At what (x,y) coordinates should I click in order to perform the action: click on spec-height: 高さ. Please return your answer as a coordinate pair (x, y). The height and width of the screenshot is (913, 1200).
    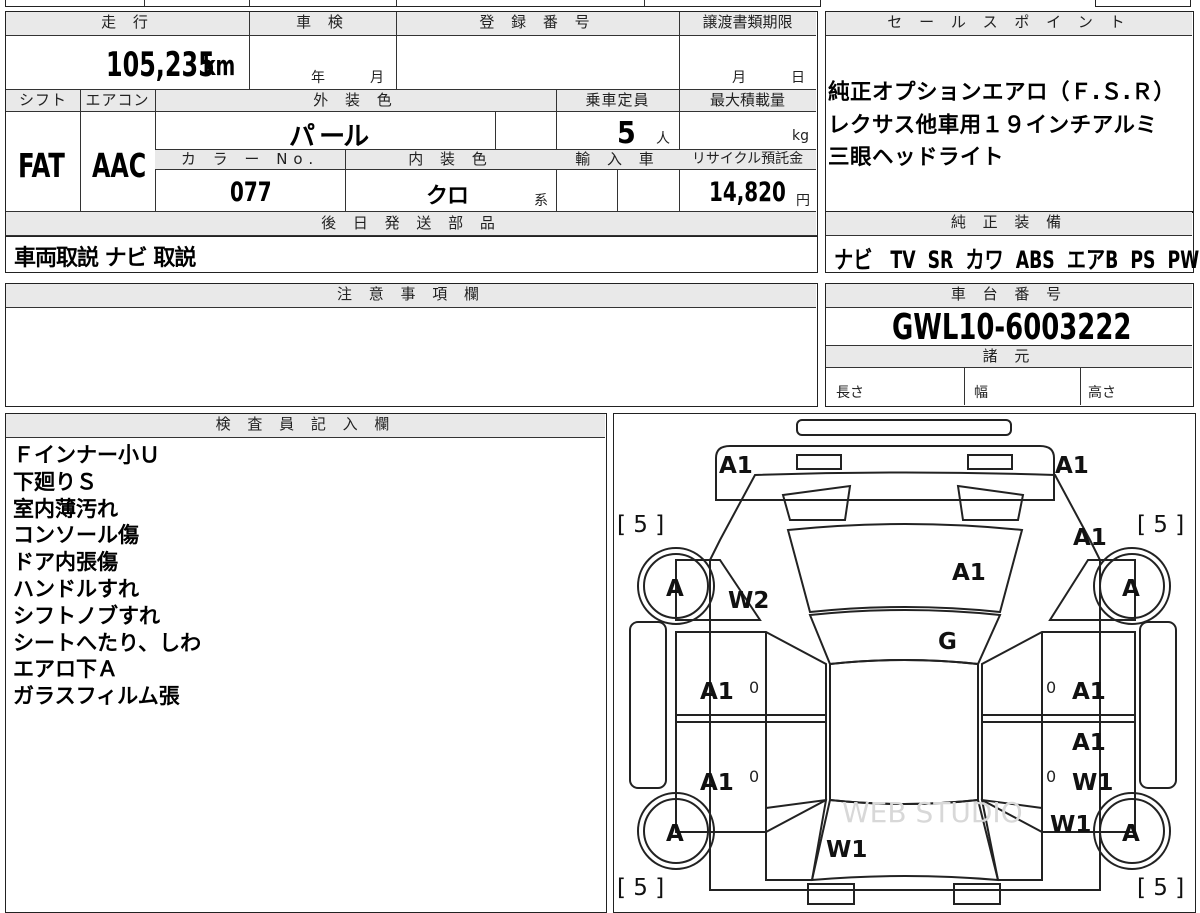
    Looking at the image, I should click on (1102, 393).